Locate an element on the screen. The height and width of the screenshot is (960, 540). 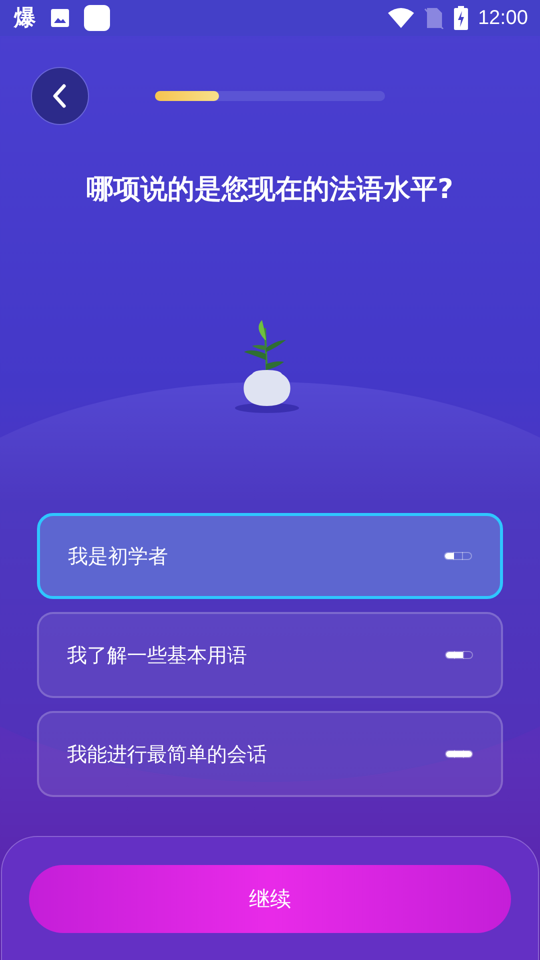
continue-button: 继续 is located at coordinates (270, 899).